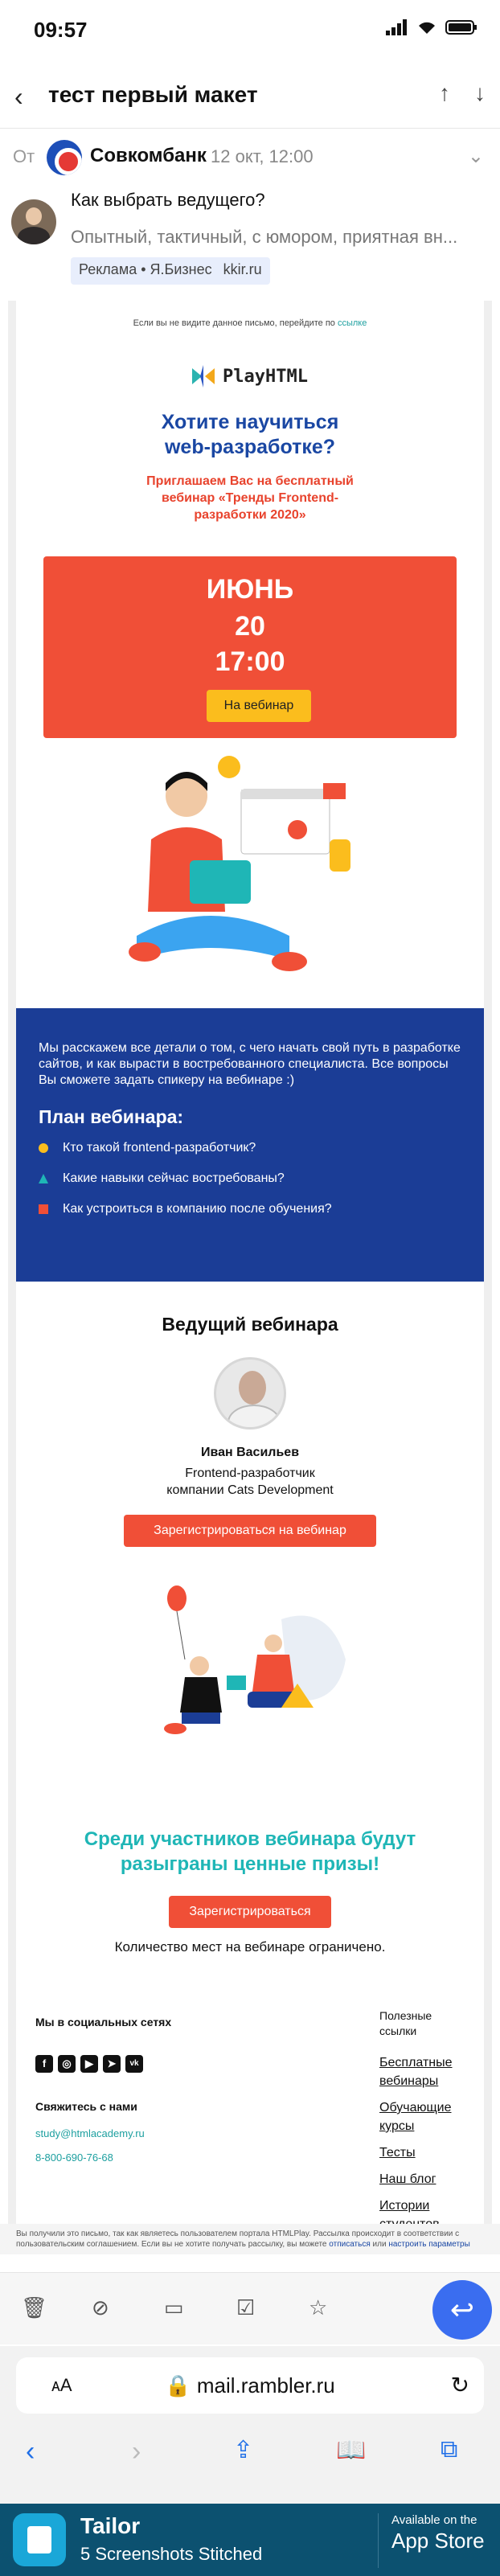 The height and width of the screenshot is (2576, 500). I want to click on ad-domain: kkir.ru, so click(242, 271).